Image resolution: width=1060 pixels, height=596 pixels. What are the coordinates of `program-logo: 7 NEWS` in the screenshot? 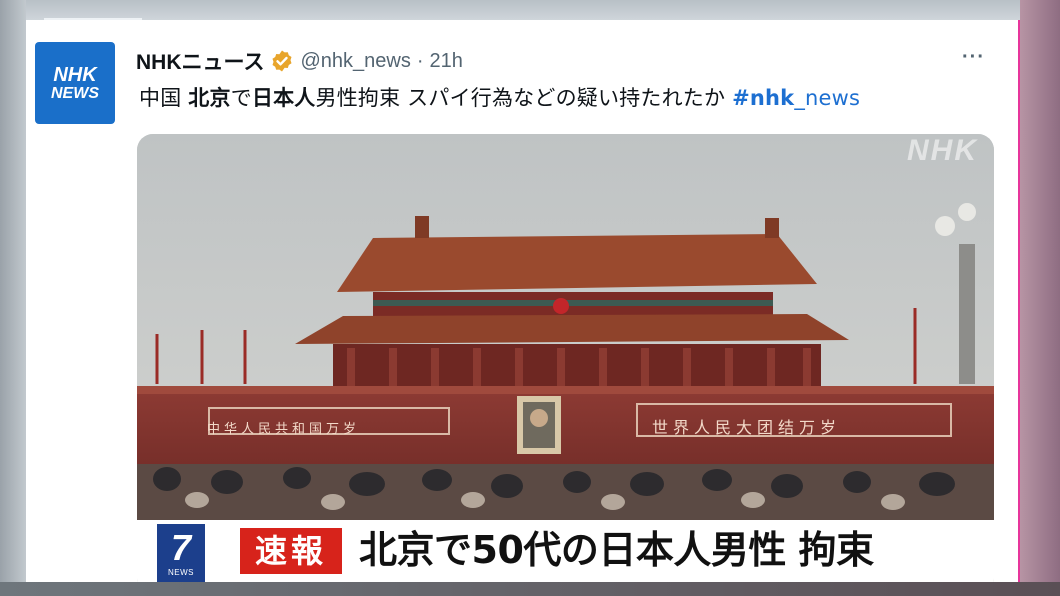 It's located at (181, 553).